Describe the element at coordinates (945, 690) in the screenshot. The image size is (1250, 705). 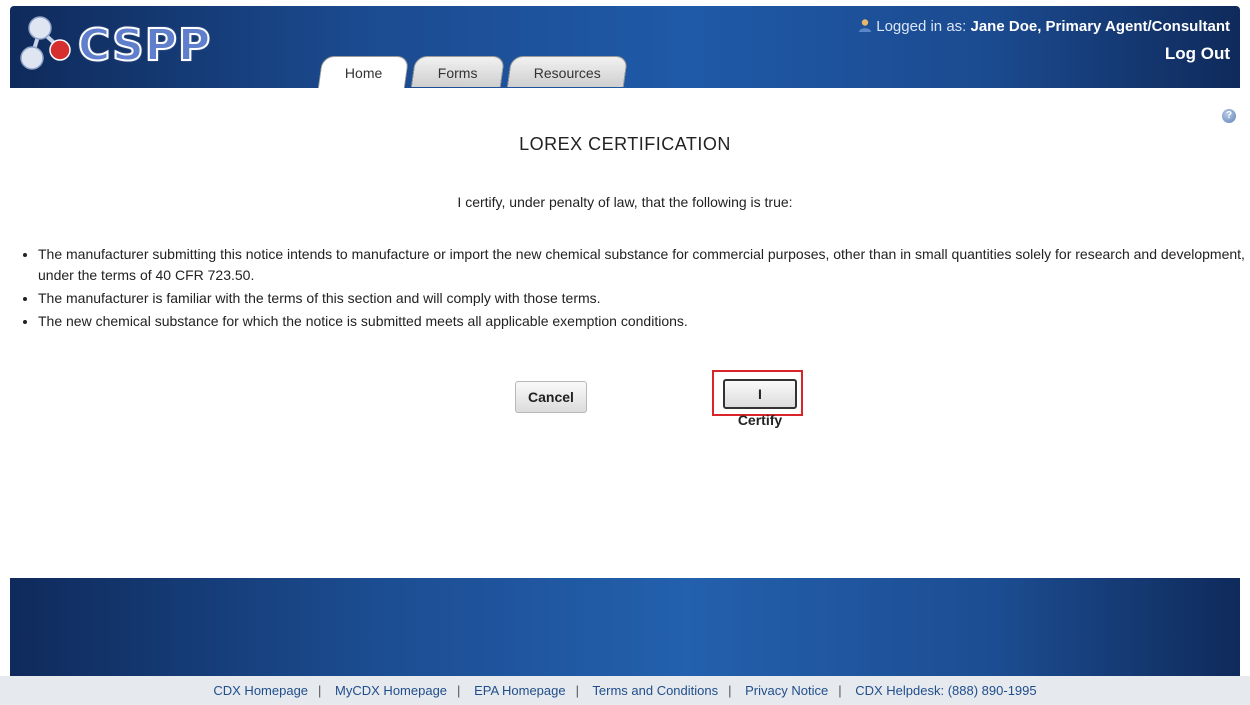
I see `footer-link-helpdesk: CDX Helpdesk: (888) 890-1995` at that location.